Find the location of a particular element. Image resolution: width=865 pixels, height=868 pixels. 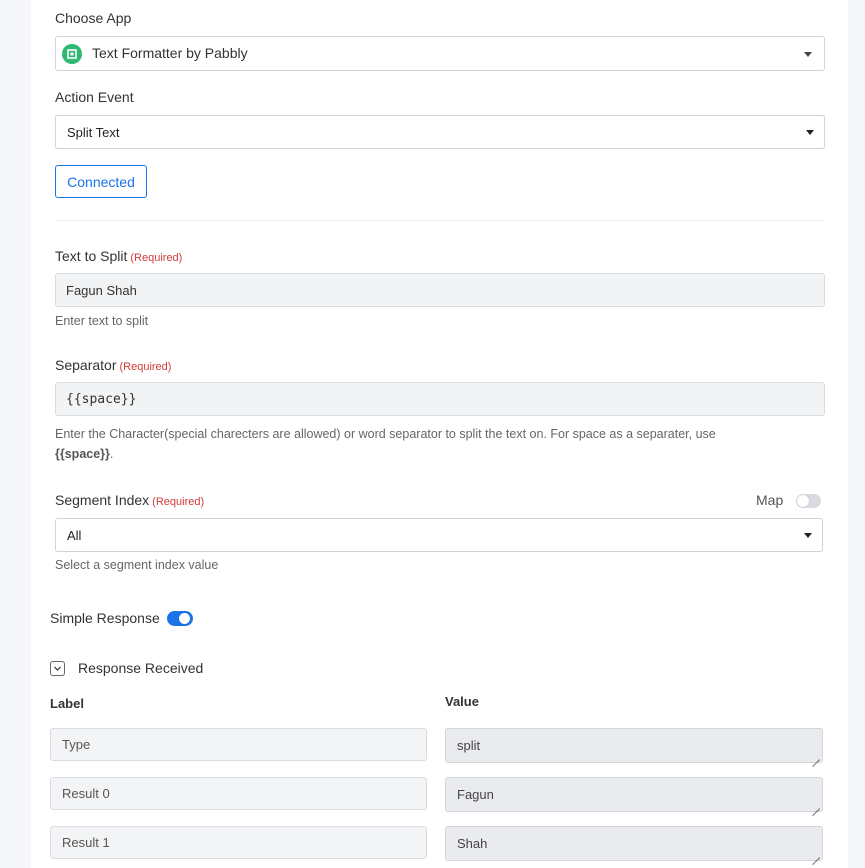

separator-label-row: Separator (Required) is located at coordinates (113, 366).